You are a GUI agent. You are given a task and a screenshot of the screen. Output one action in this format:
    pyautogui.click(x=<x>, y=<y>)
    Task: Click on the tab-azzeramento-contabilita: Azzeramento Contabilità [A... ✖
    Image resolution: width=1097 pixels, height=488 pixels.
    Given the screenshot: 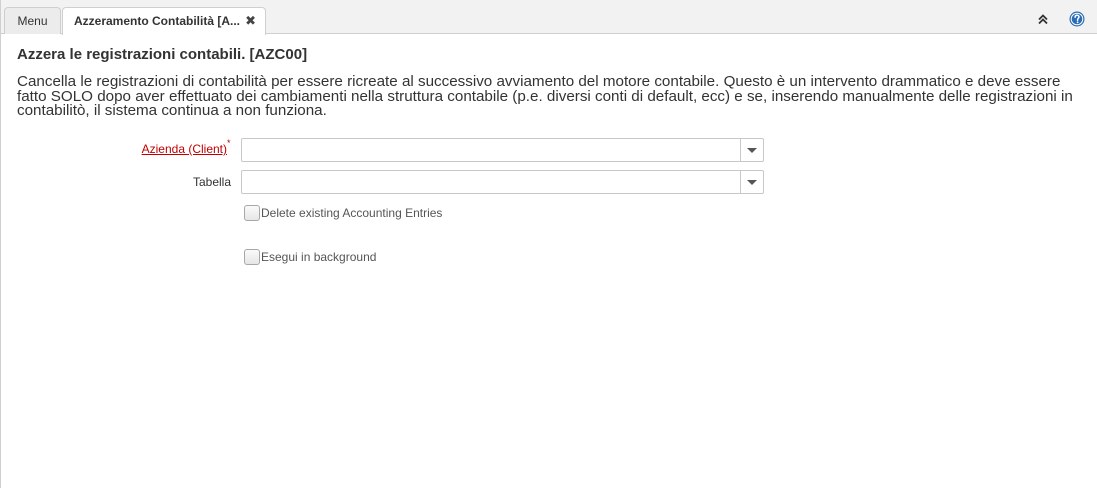 What is the action you would take?
    pyautogui.click(x=164, y=21)
    